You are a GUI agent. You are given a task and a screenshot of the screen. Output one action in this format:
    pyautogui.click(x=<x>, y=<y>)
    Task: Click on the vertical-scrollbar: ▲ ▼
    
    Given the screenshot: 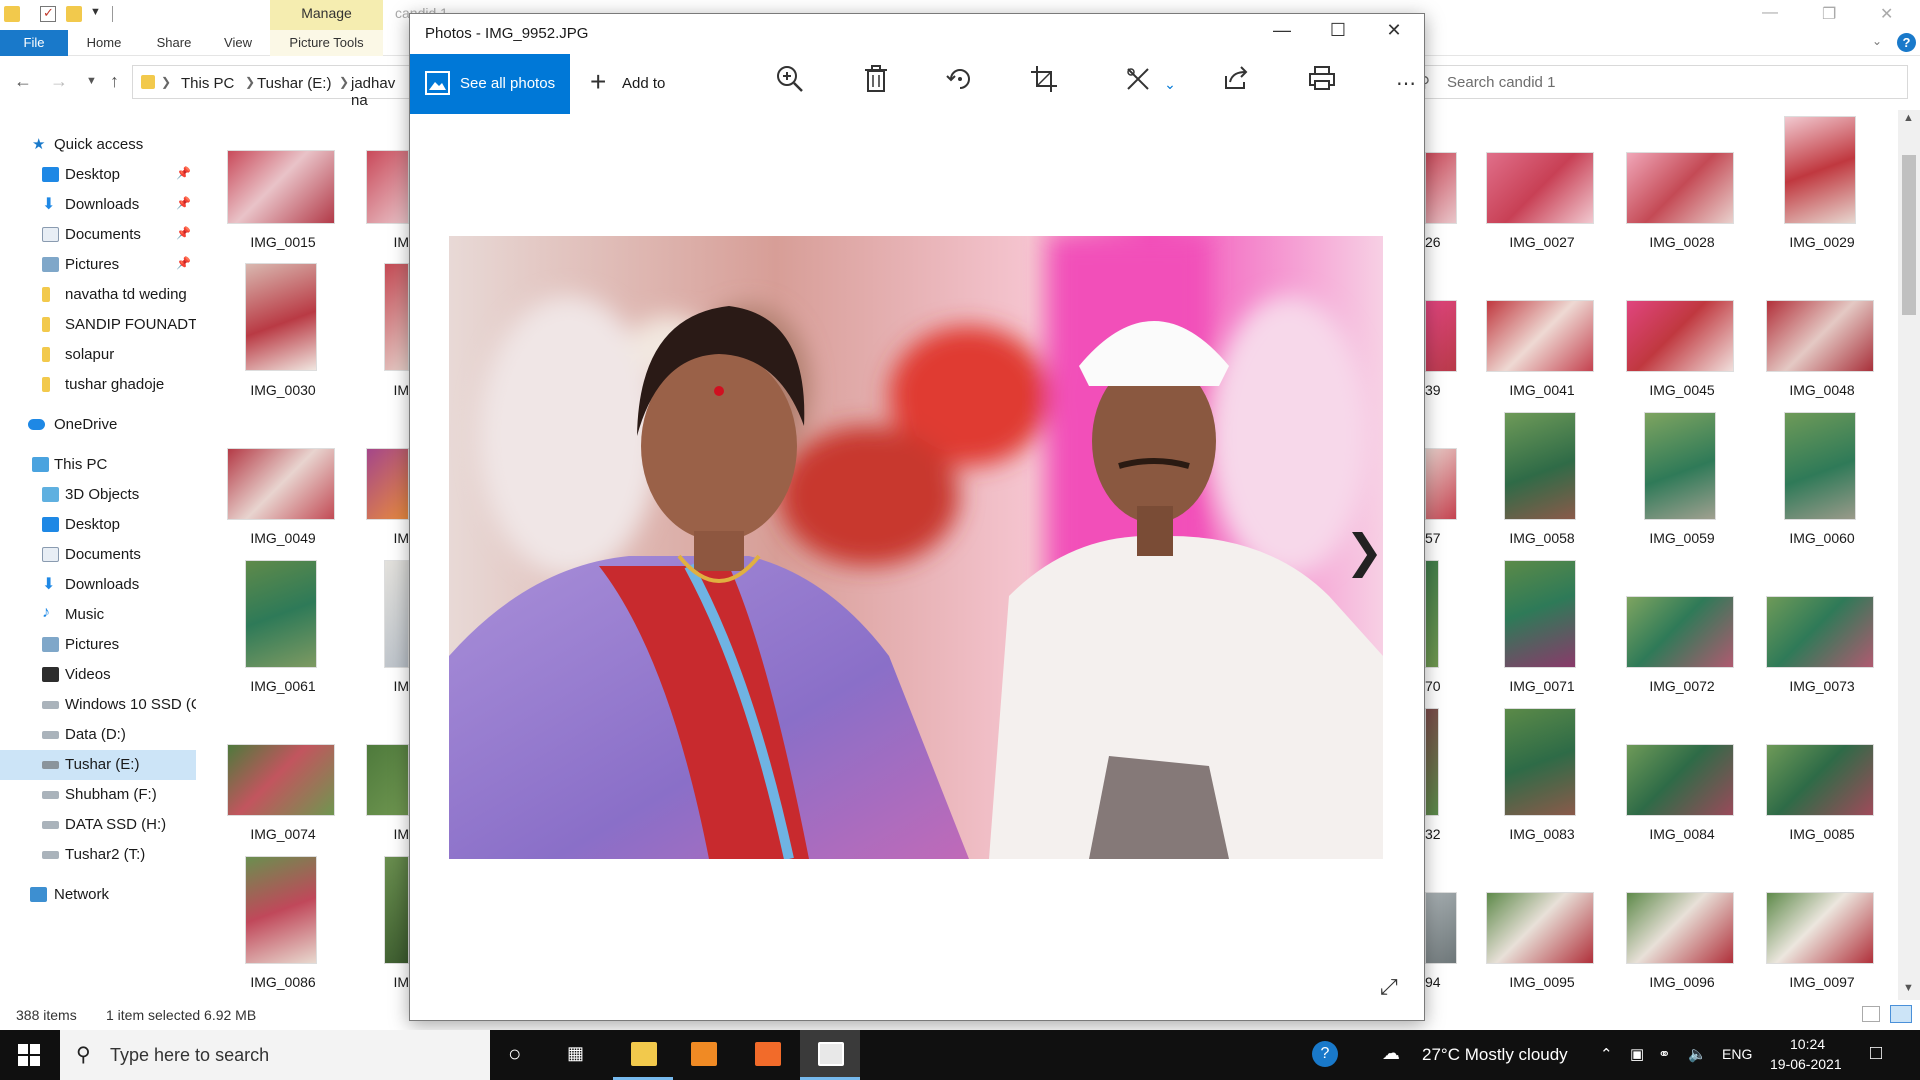 What is the action you would take?
    pyautogui.click(x=1909, y=555)
    